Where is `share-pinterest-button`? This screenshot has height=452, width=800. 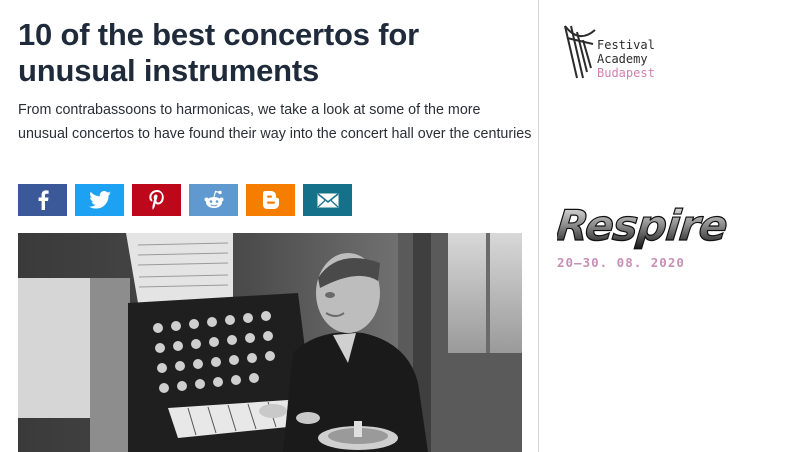
share-pinterest-button is located at coordinates (156, 200).